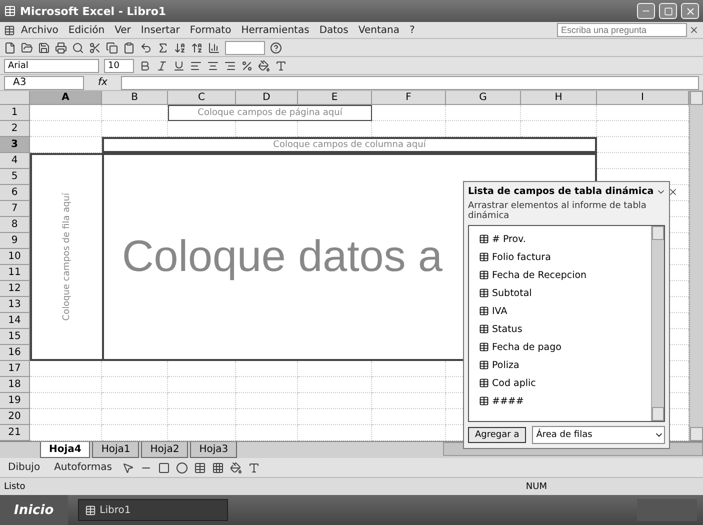  I want to click on row-header: 15, so click(15, 337).